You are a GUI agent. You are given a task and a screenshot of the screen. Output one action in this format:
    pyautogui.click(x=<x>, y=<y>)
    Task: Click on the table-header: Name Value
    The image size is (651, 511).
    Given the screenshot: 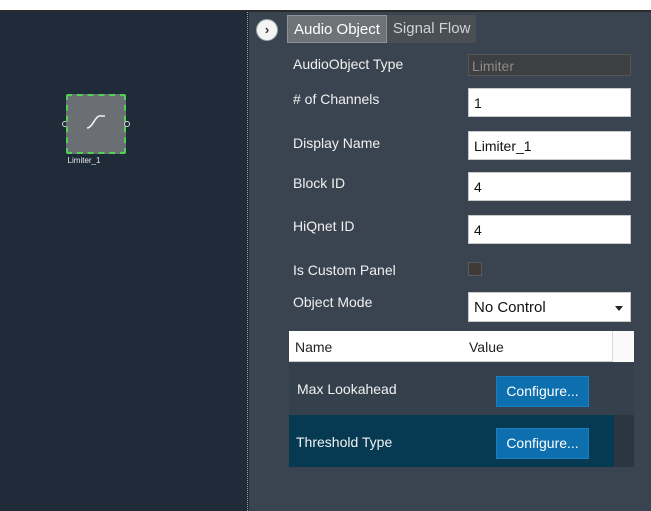 What is the action you would take?
    pyautogui.click(x=461, y=346)
    